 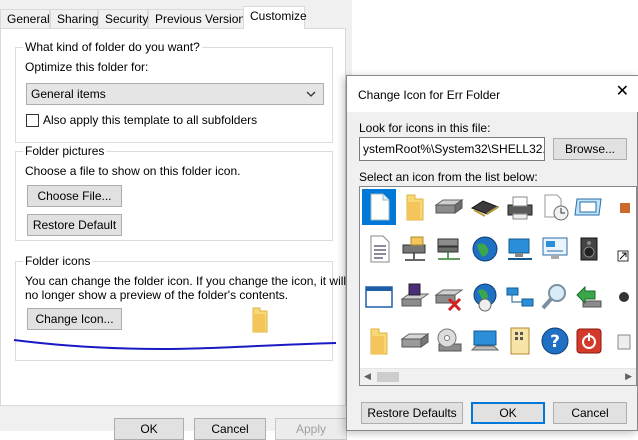 What do you see at coordinates (415, 249) in the screenshot?
I see `network-drive-icon` at bounding box center [415, 249].